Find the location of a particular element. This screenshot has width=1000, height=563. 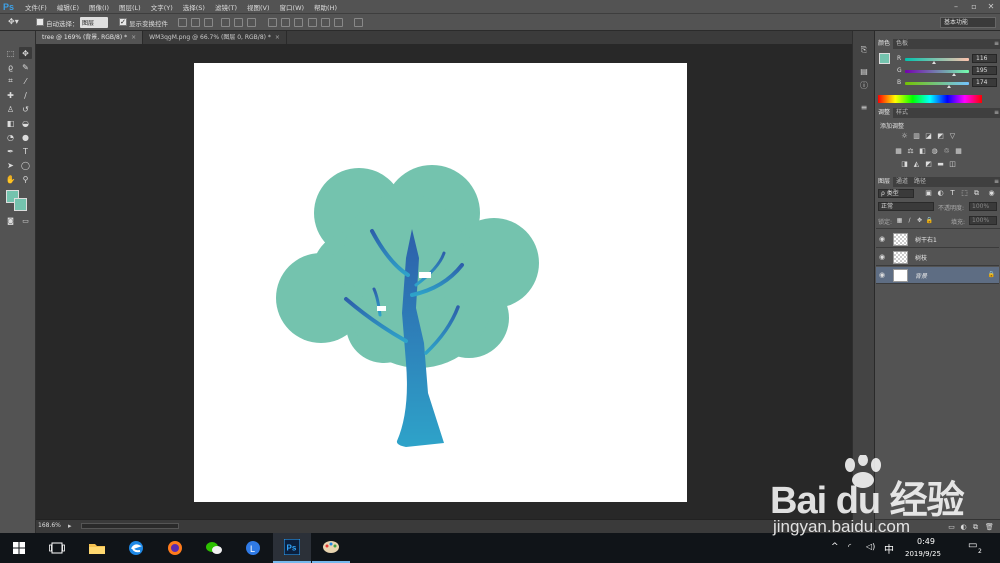

ellipse-tool-icon: ◯ is located at coordinates (25, 165).